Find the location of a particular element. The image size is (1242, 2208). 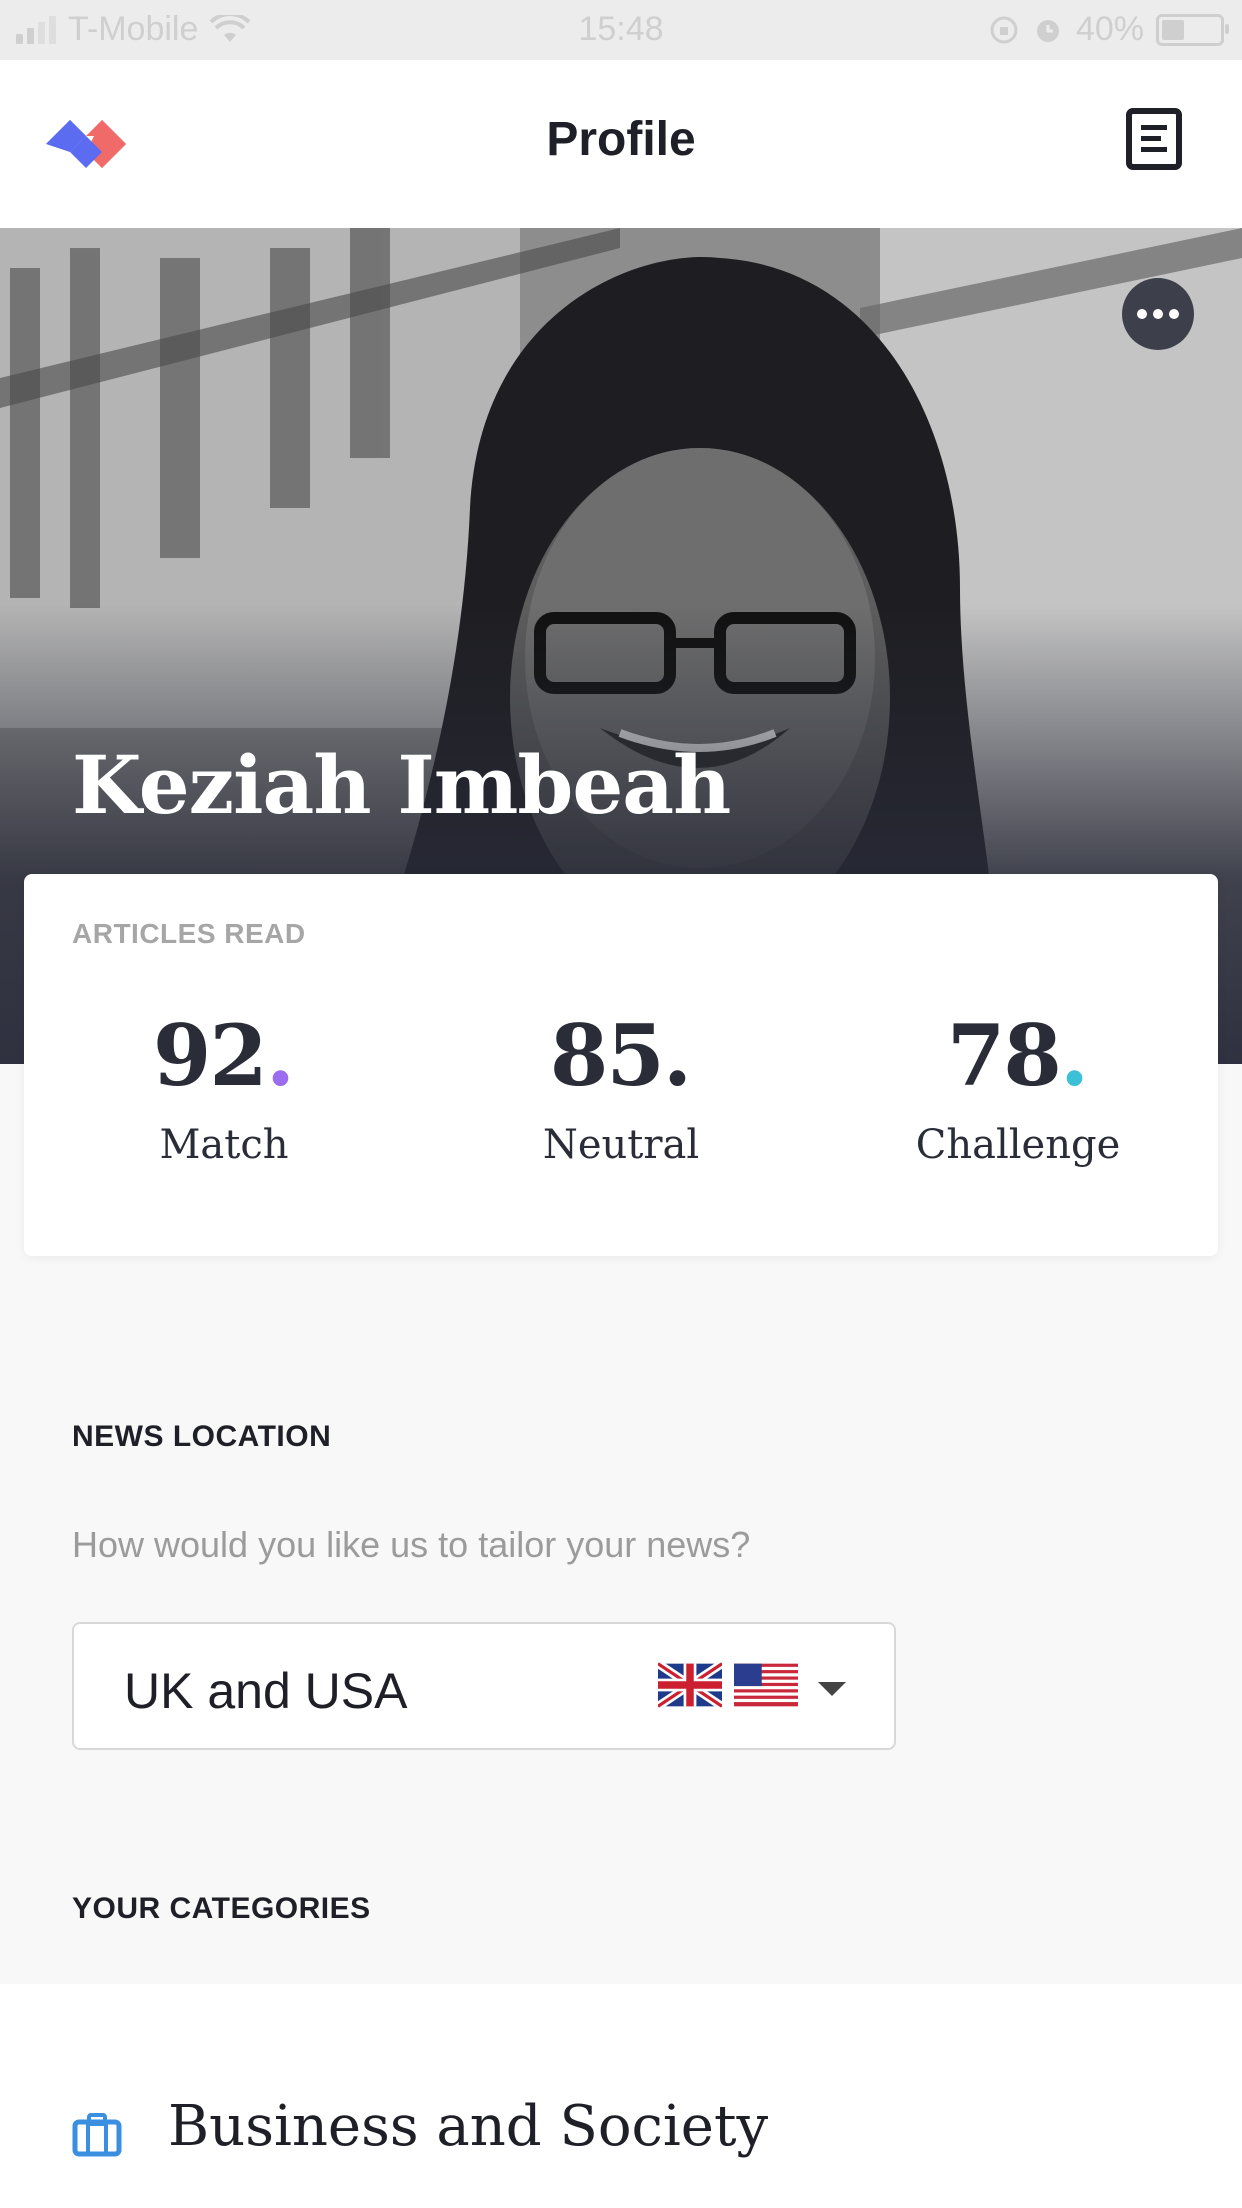

battery-percent: 40% is located at coordinates (1109, 29).